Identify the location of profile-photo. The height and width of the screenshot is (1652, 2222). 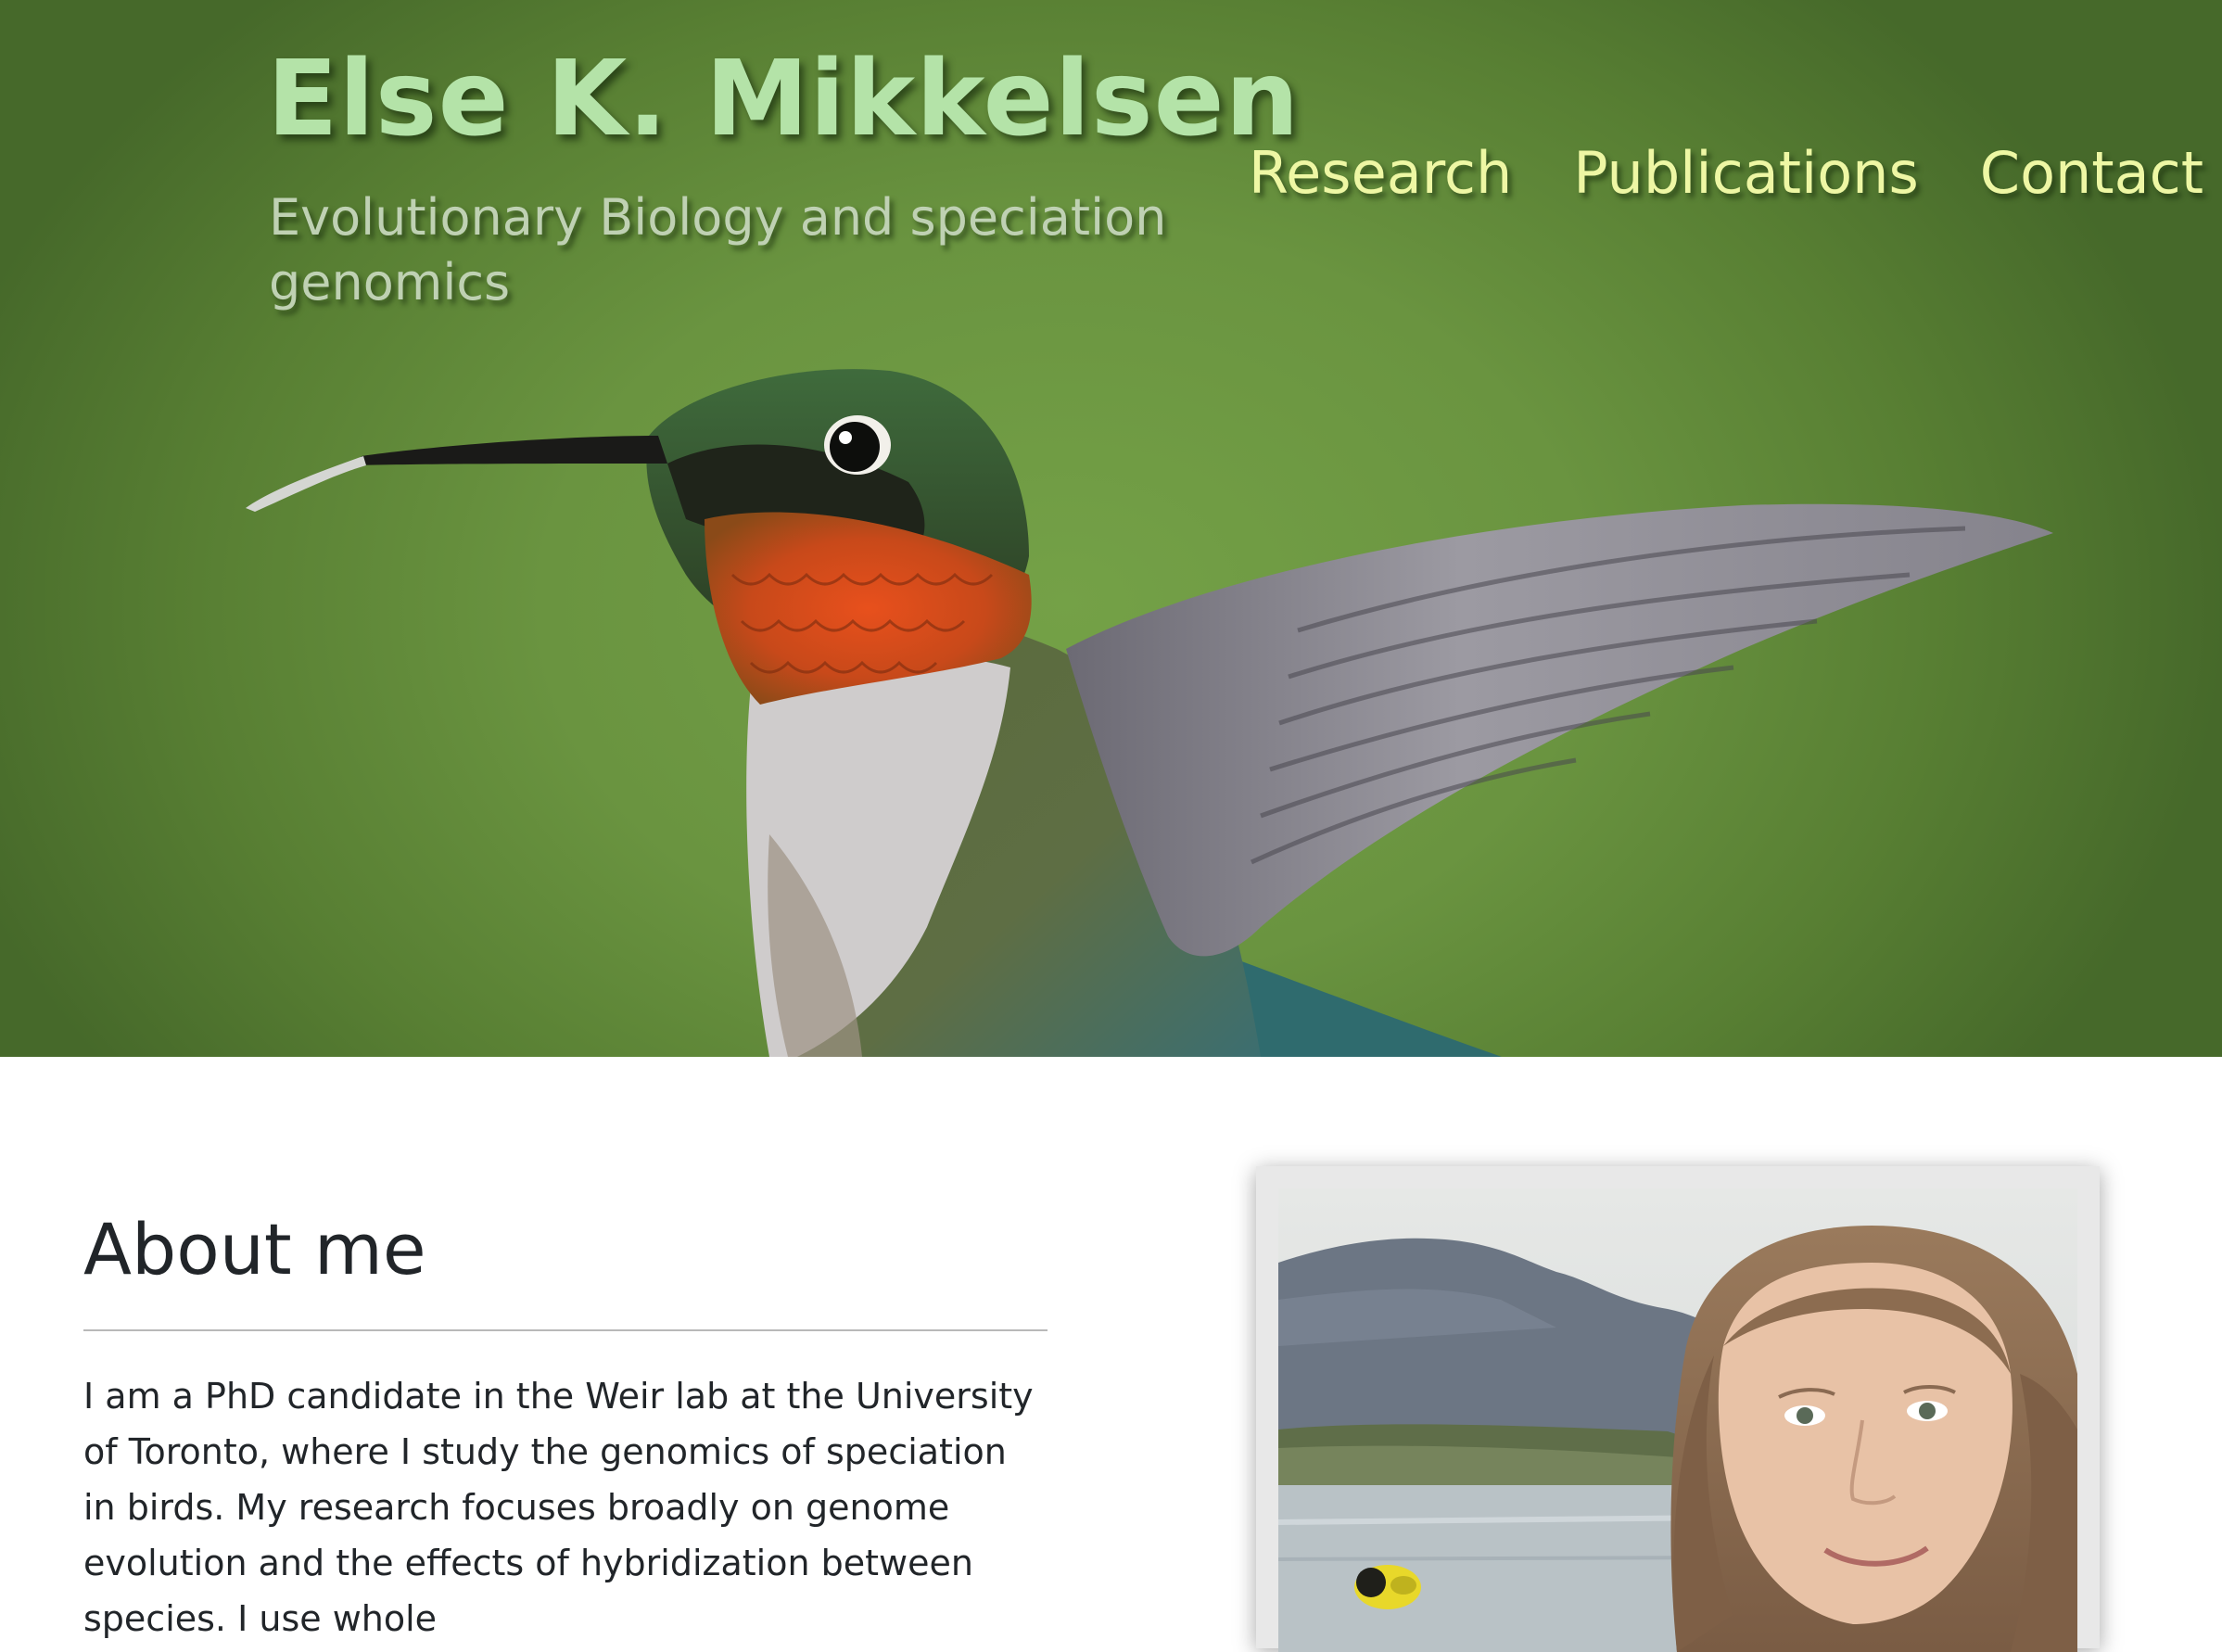
(1678, 1420).